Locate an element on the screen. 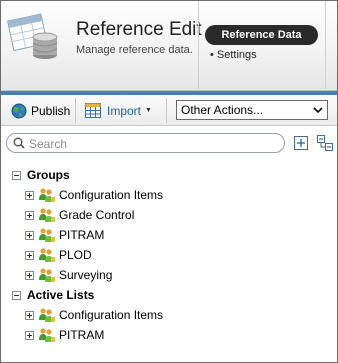  tree-item-grade-control: Grade Control is located at coordinates (79, 215).